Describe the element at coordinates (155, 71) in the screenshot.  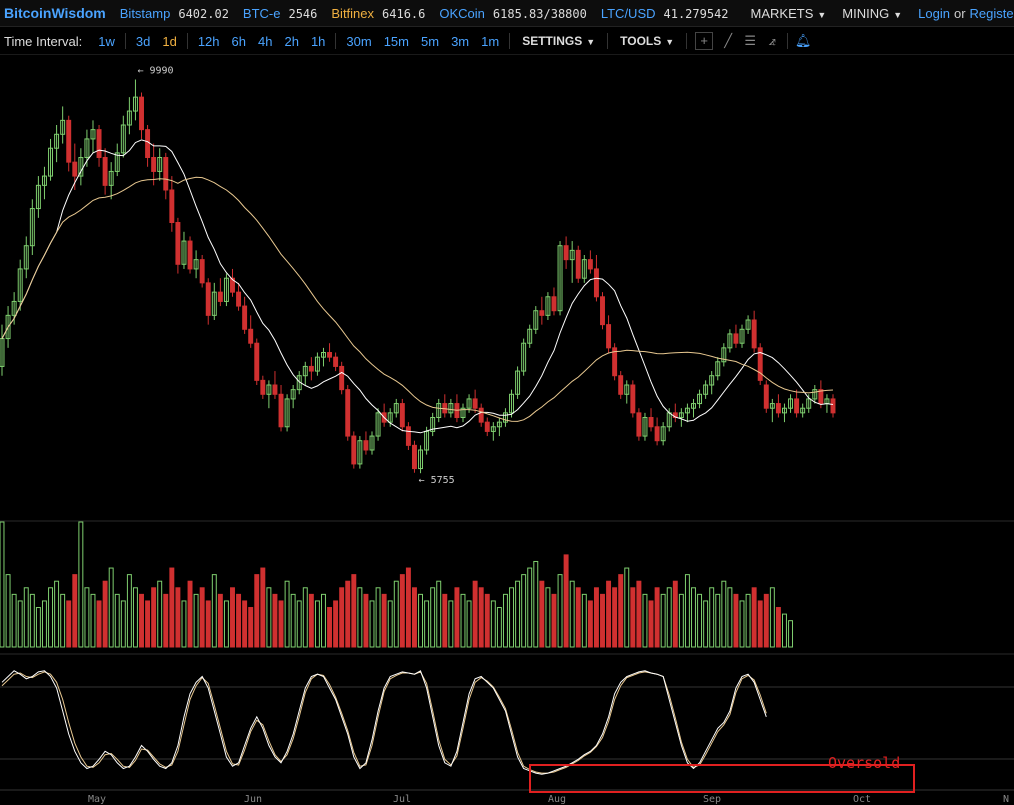
I see `high-price-label: ← 9990` at that location.